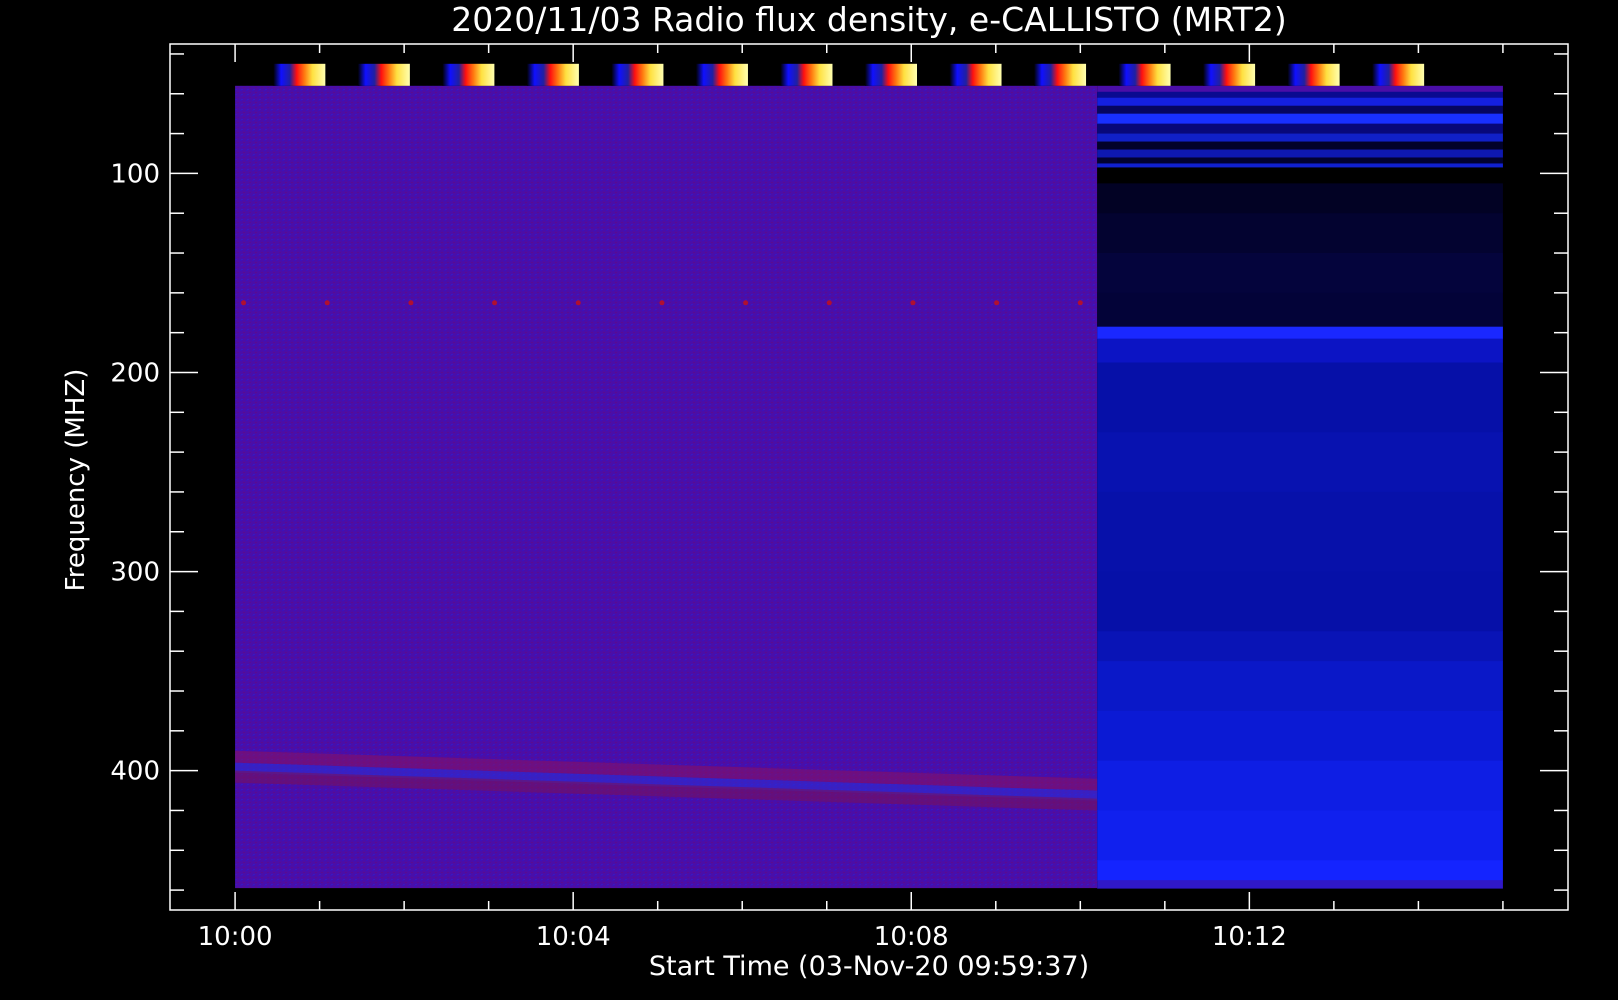 Image resolution: width=1618 pixels, height=1000 pixels. What do you see at coordinates (135, 772) in the screenshot?
I see `y-tick-label: 400` at bounding box center [135, 772].